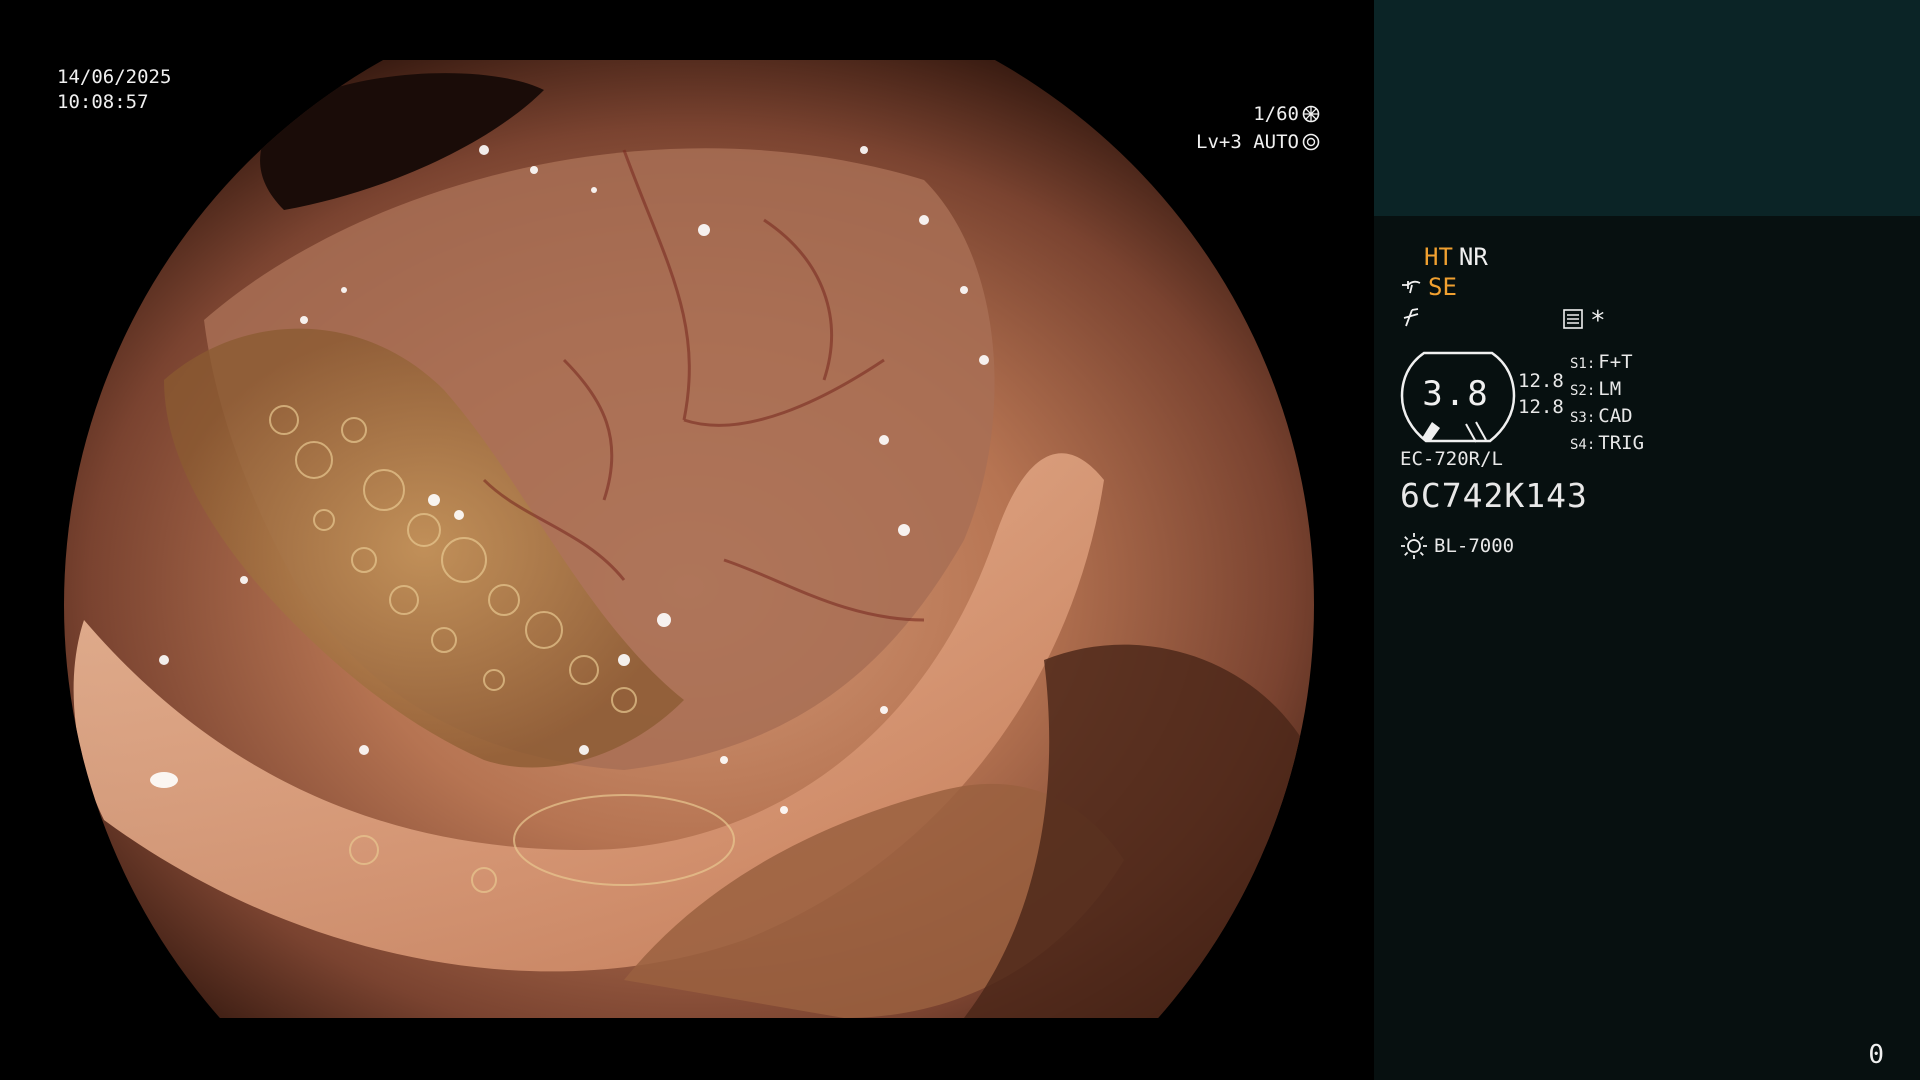 The image size is (1920, 1080). What do you see at coordinates (1311, 114) in the screenshot?
I see `shutter-icon` at bounding box center [1311, 114].